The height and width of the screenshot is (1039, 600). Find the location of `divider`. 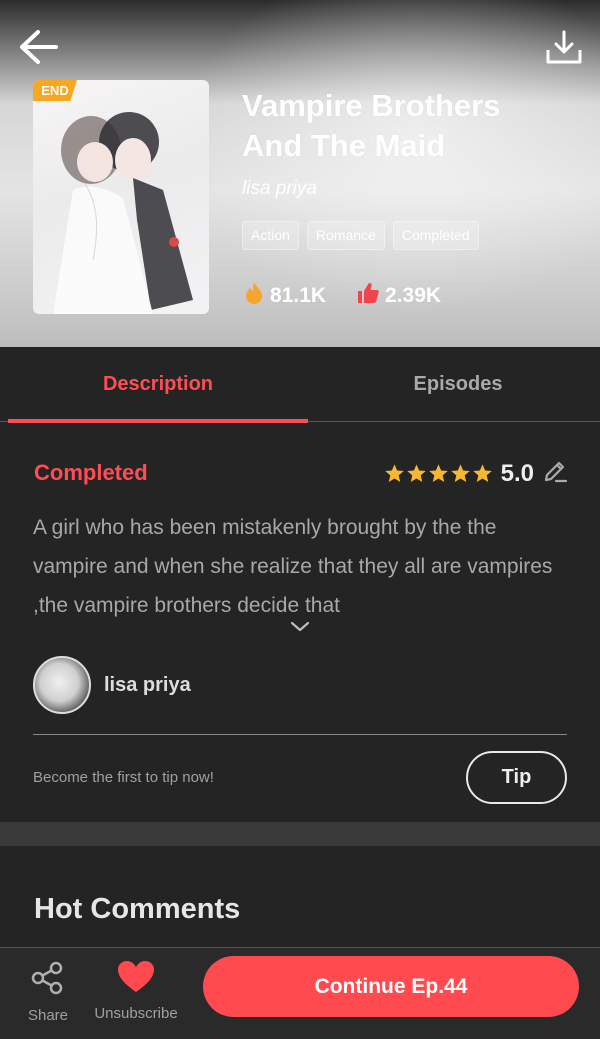

divider is located at coordinates (300, 734).